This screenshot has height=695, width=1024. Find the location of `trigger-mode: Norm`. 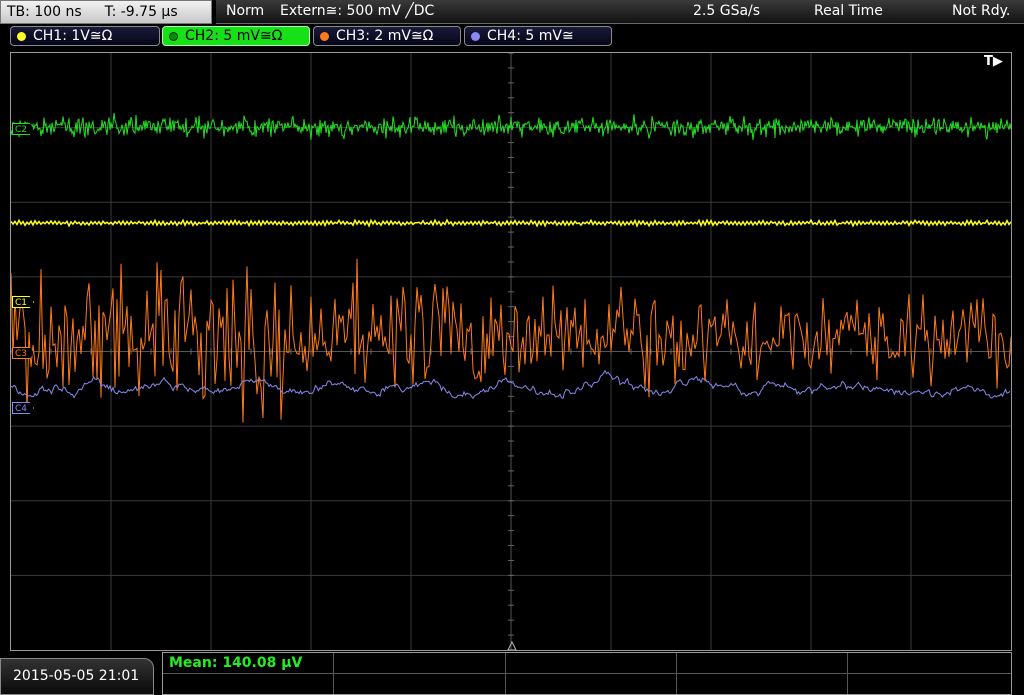

trigger-mode: Norm is located at coordinates (245, 11).